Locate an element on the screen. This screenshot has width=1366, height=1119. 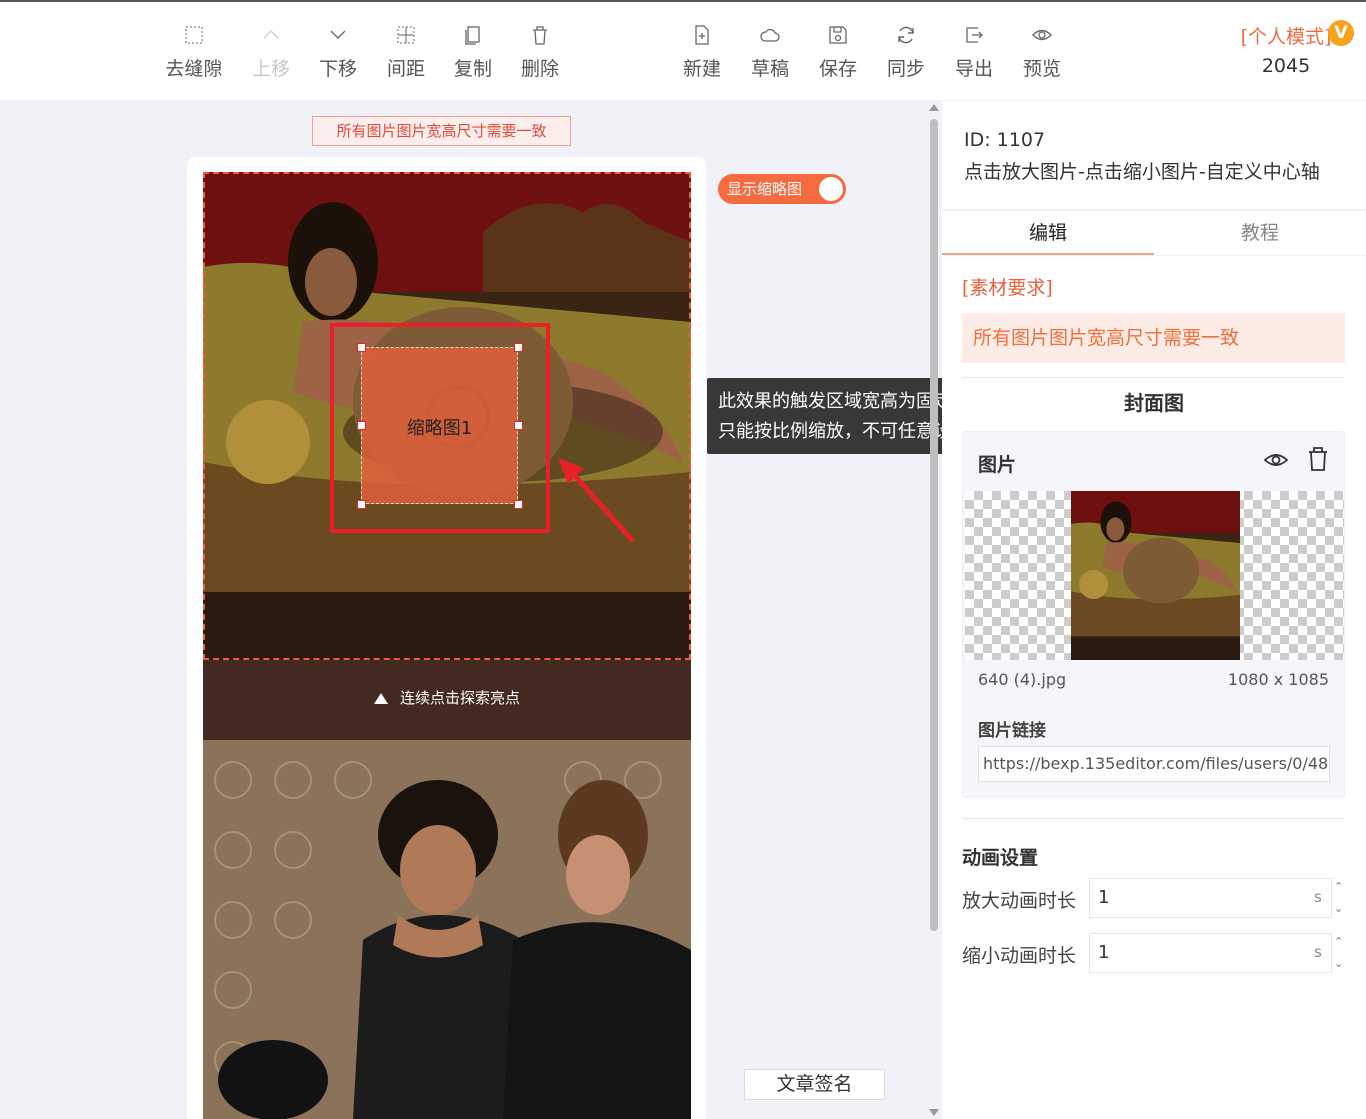
sync-button: 同步 is located at coordinates (906, 52).